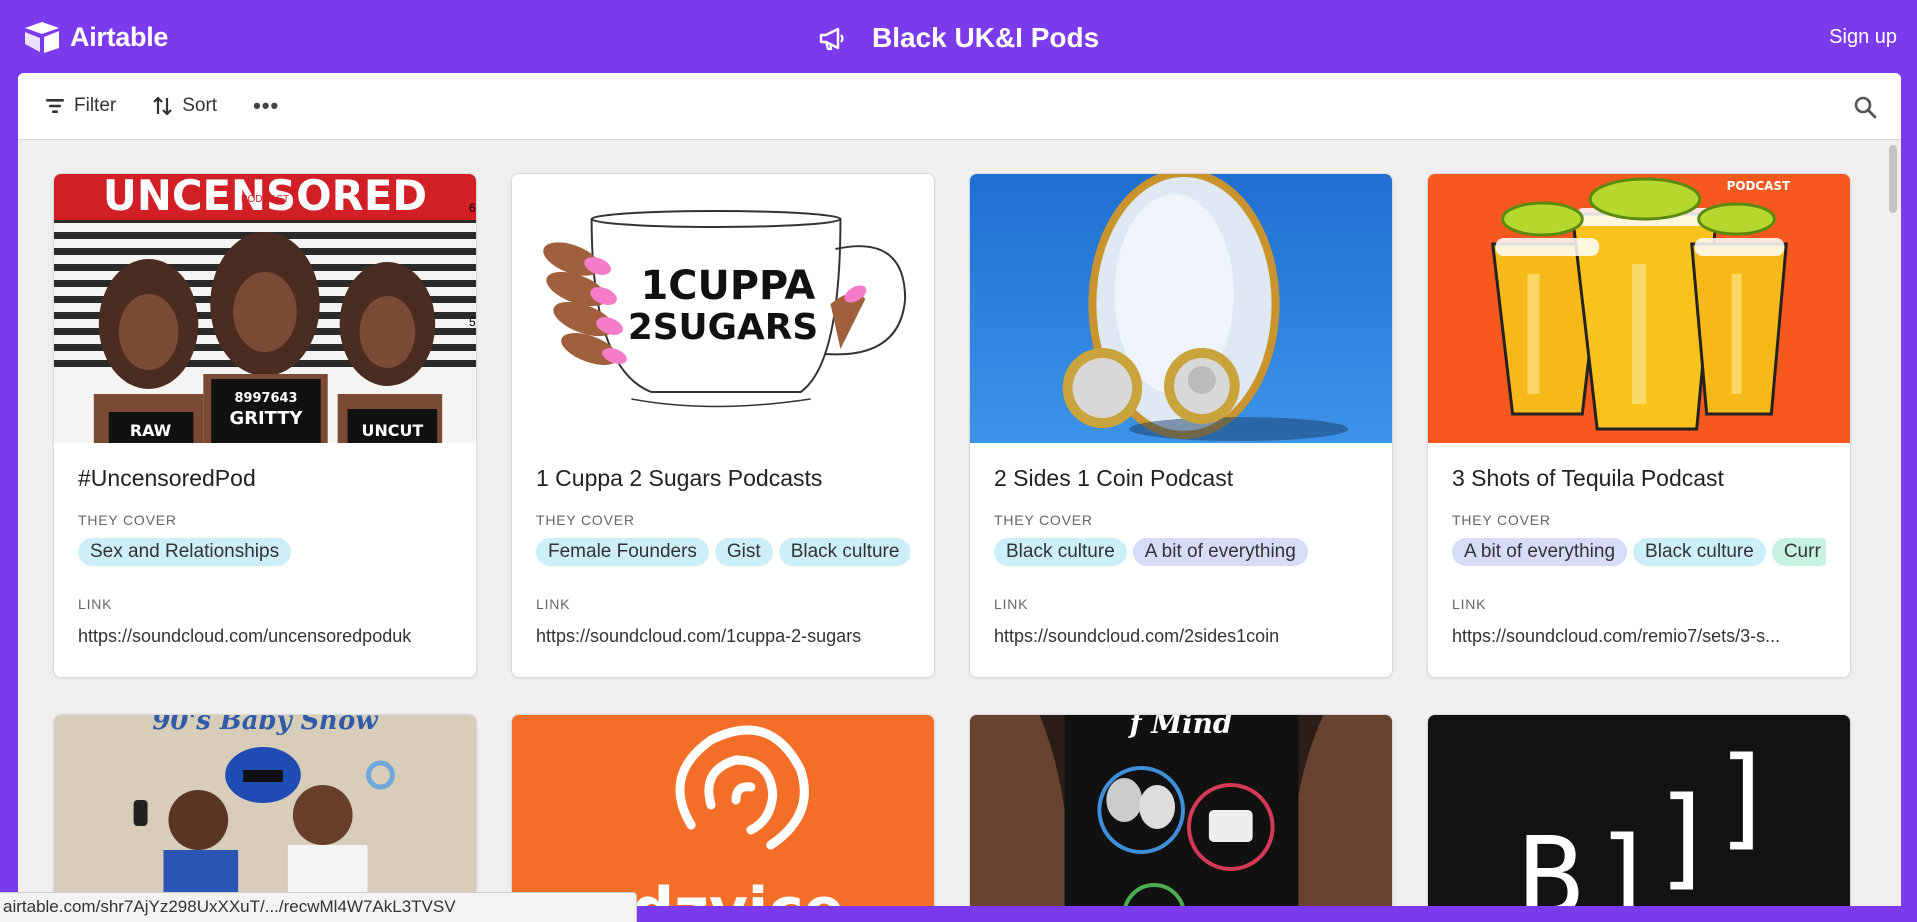 The width and height of the screenshot is (1917, 922). Describe the element at coordinates (265, 199) in the screenshot. I see `cover-text: PODCAST` at that location.